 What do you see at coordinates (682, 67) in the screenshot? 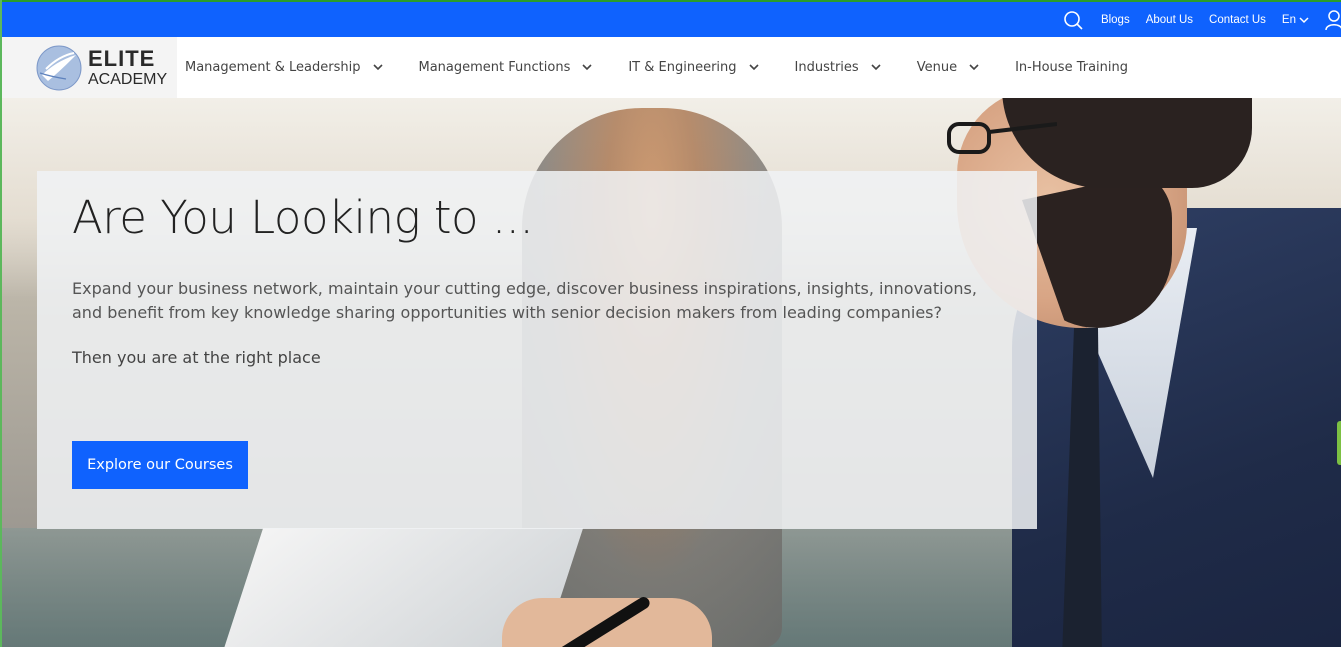
I see `nav-item-label: IT & Engineering` at bounding box center [682, 67].